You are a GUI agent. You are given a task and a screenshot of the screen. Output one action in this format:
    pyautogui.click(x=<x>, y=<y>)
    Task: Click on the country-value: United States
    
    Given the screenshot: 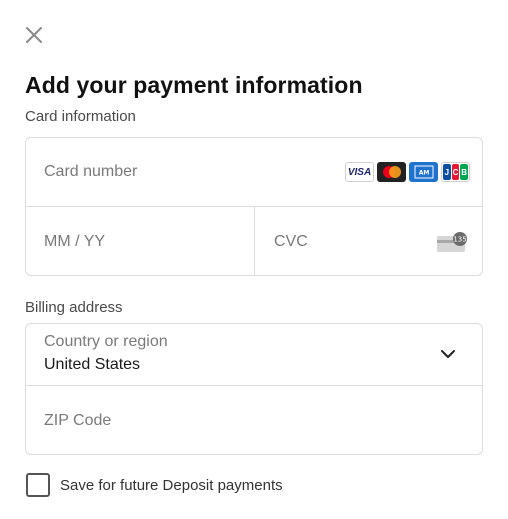 What is the action you would take?
    pyautogui.click(x=92, y=364)
    